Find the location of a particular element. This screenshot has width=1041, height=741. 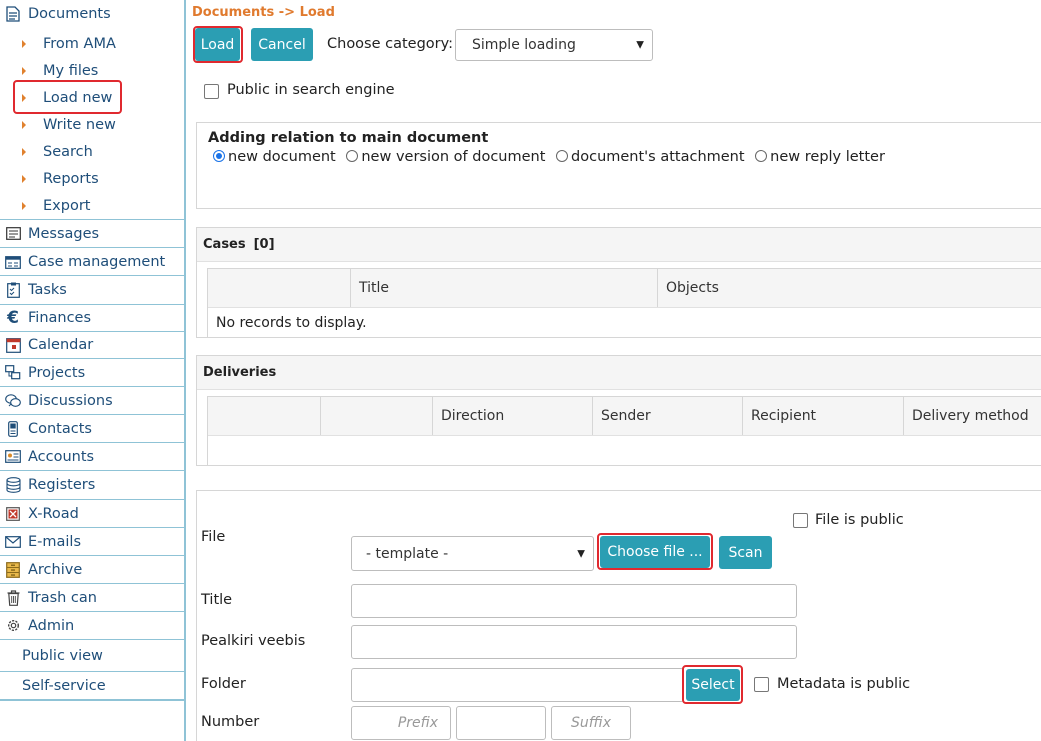

file-is-public-checkbox is located at coordinates (800, 520).